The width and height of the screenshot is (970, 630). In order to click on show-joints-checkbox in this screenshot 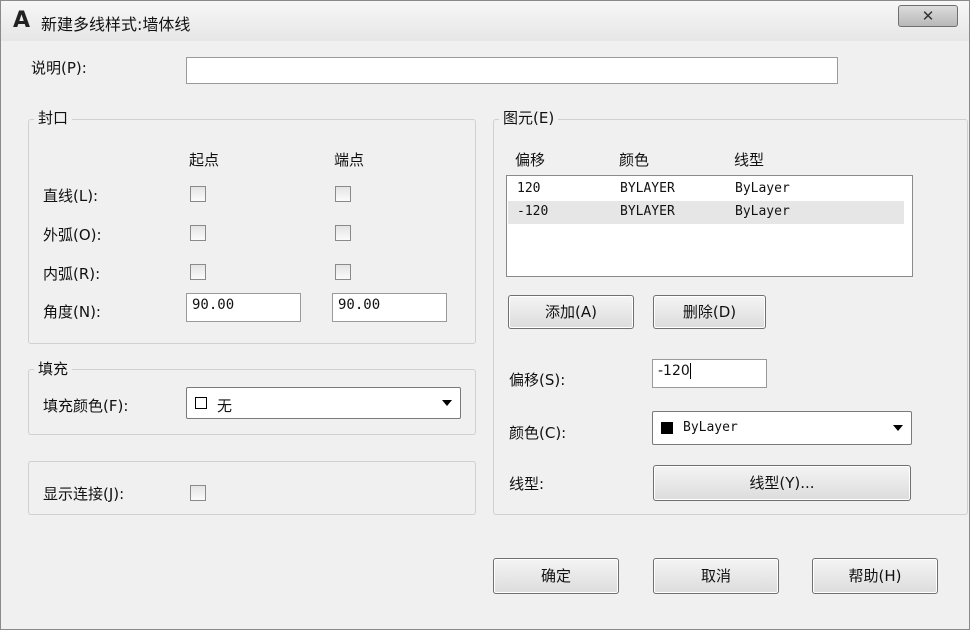, I will do `click(198, 493)`.